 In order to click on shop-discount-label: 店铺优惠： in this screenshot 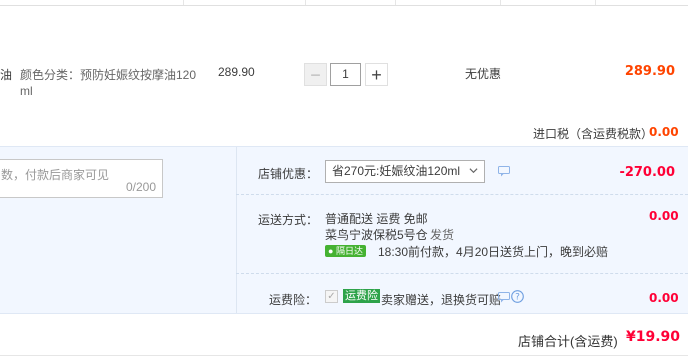, I will do `click(288, 174)`.